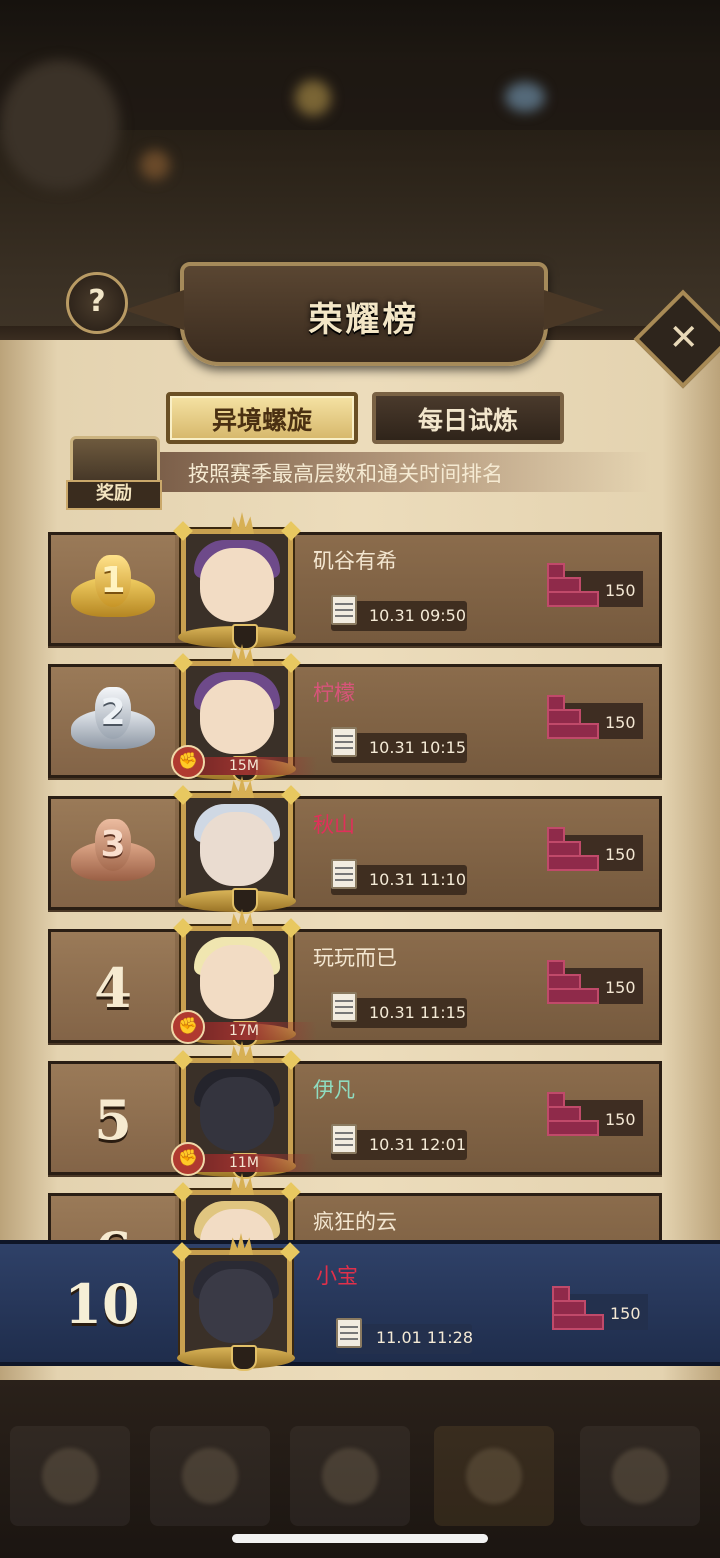  I want to click on ranking-rule-text: 按照赛季最高层数和通关时间排名, so click(345, 474).